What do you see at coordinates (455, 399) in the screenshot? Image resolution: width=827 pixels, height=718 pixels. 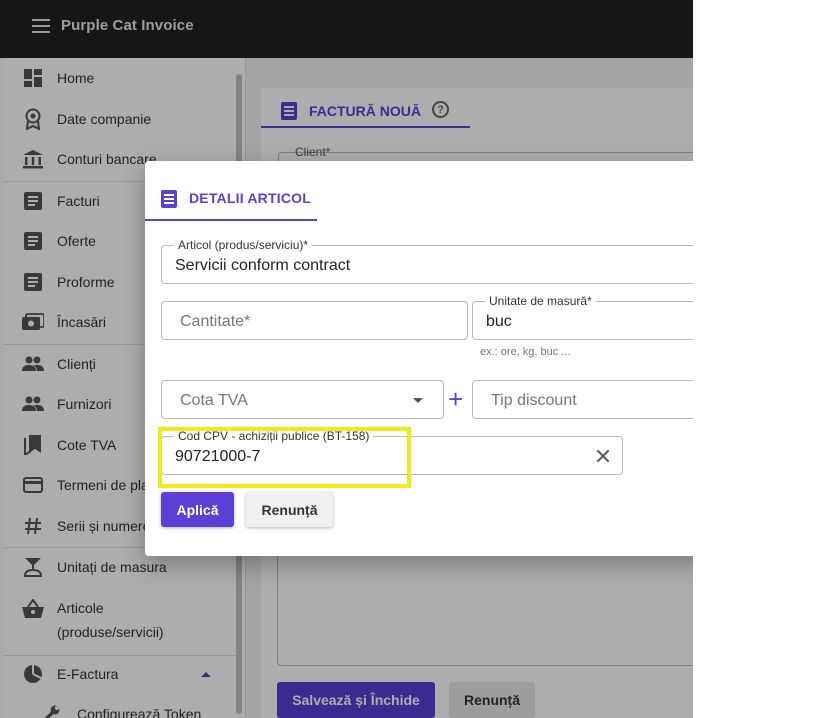 I see `add-discount-plus-icon: +` at bounding box center [455, 399].